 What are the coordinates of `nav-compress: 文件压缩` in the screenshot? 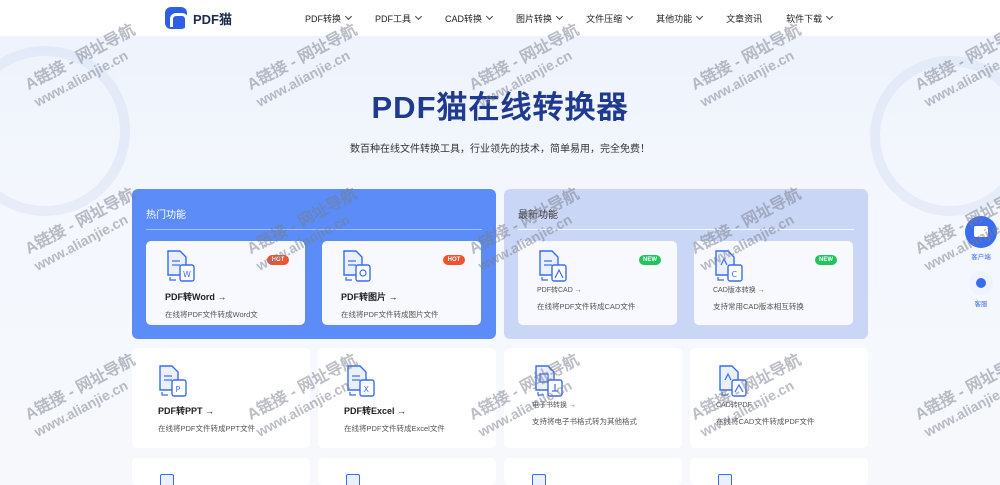 It's located at (610, 18).